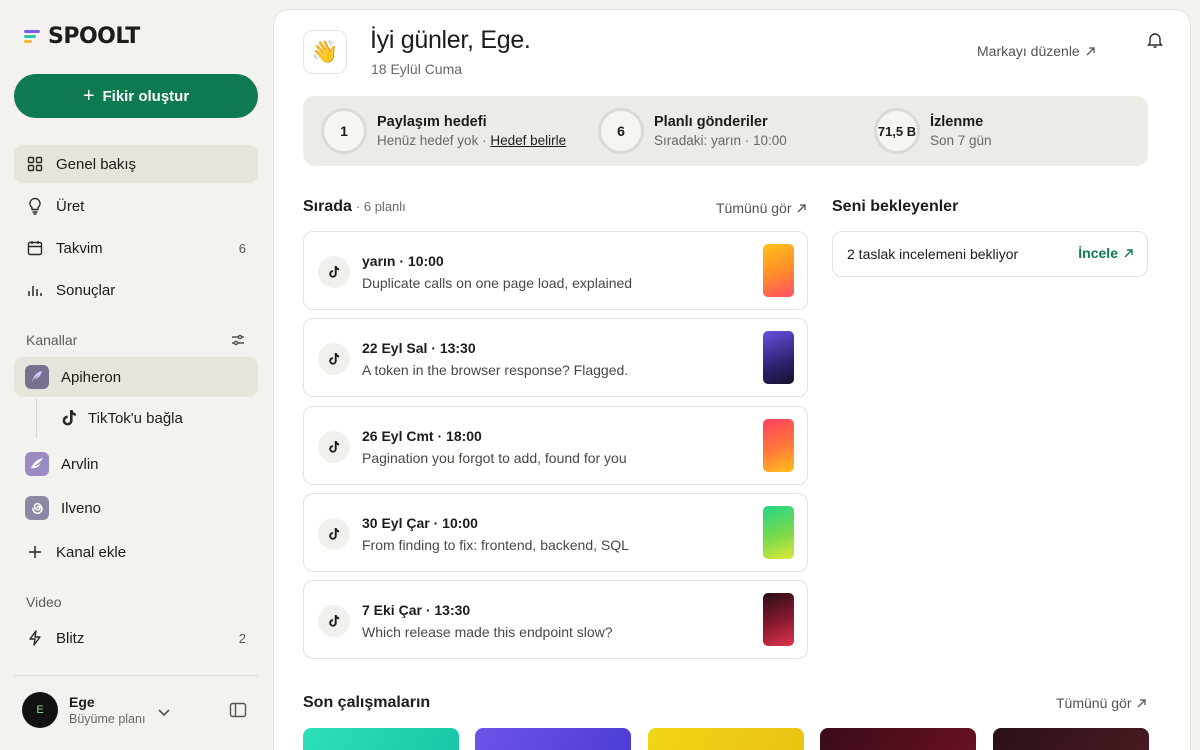 This screenshot has width=1200, height=750. What do you see at coordinates (135, 418) in the screenshot?
I see `sidebar-item-label: TikTok'u bağla` at bounding box center [135, 418].